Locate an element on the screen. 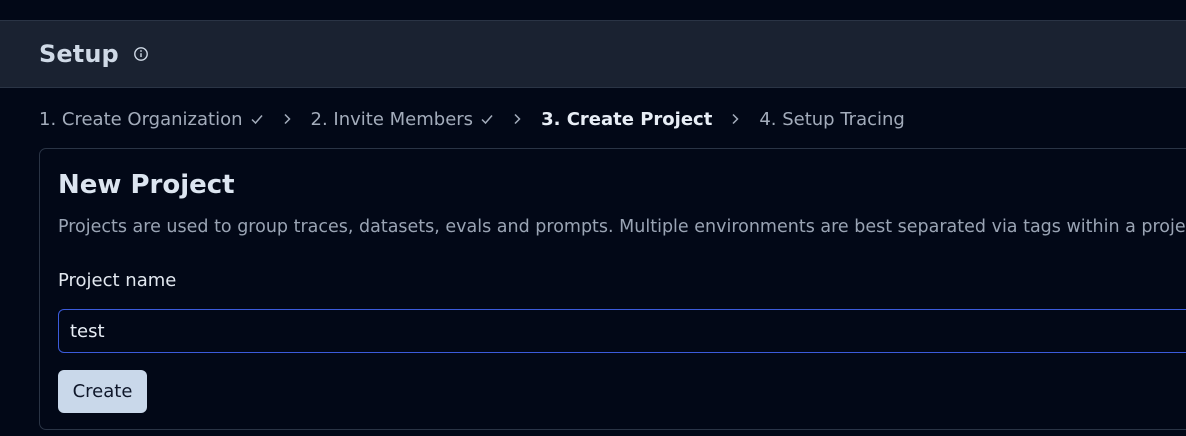 This screenshot has height=436, width=1186. step-invite-members: 2. Invite Members is located at coordinates (403, 119).